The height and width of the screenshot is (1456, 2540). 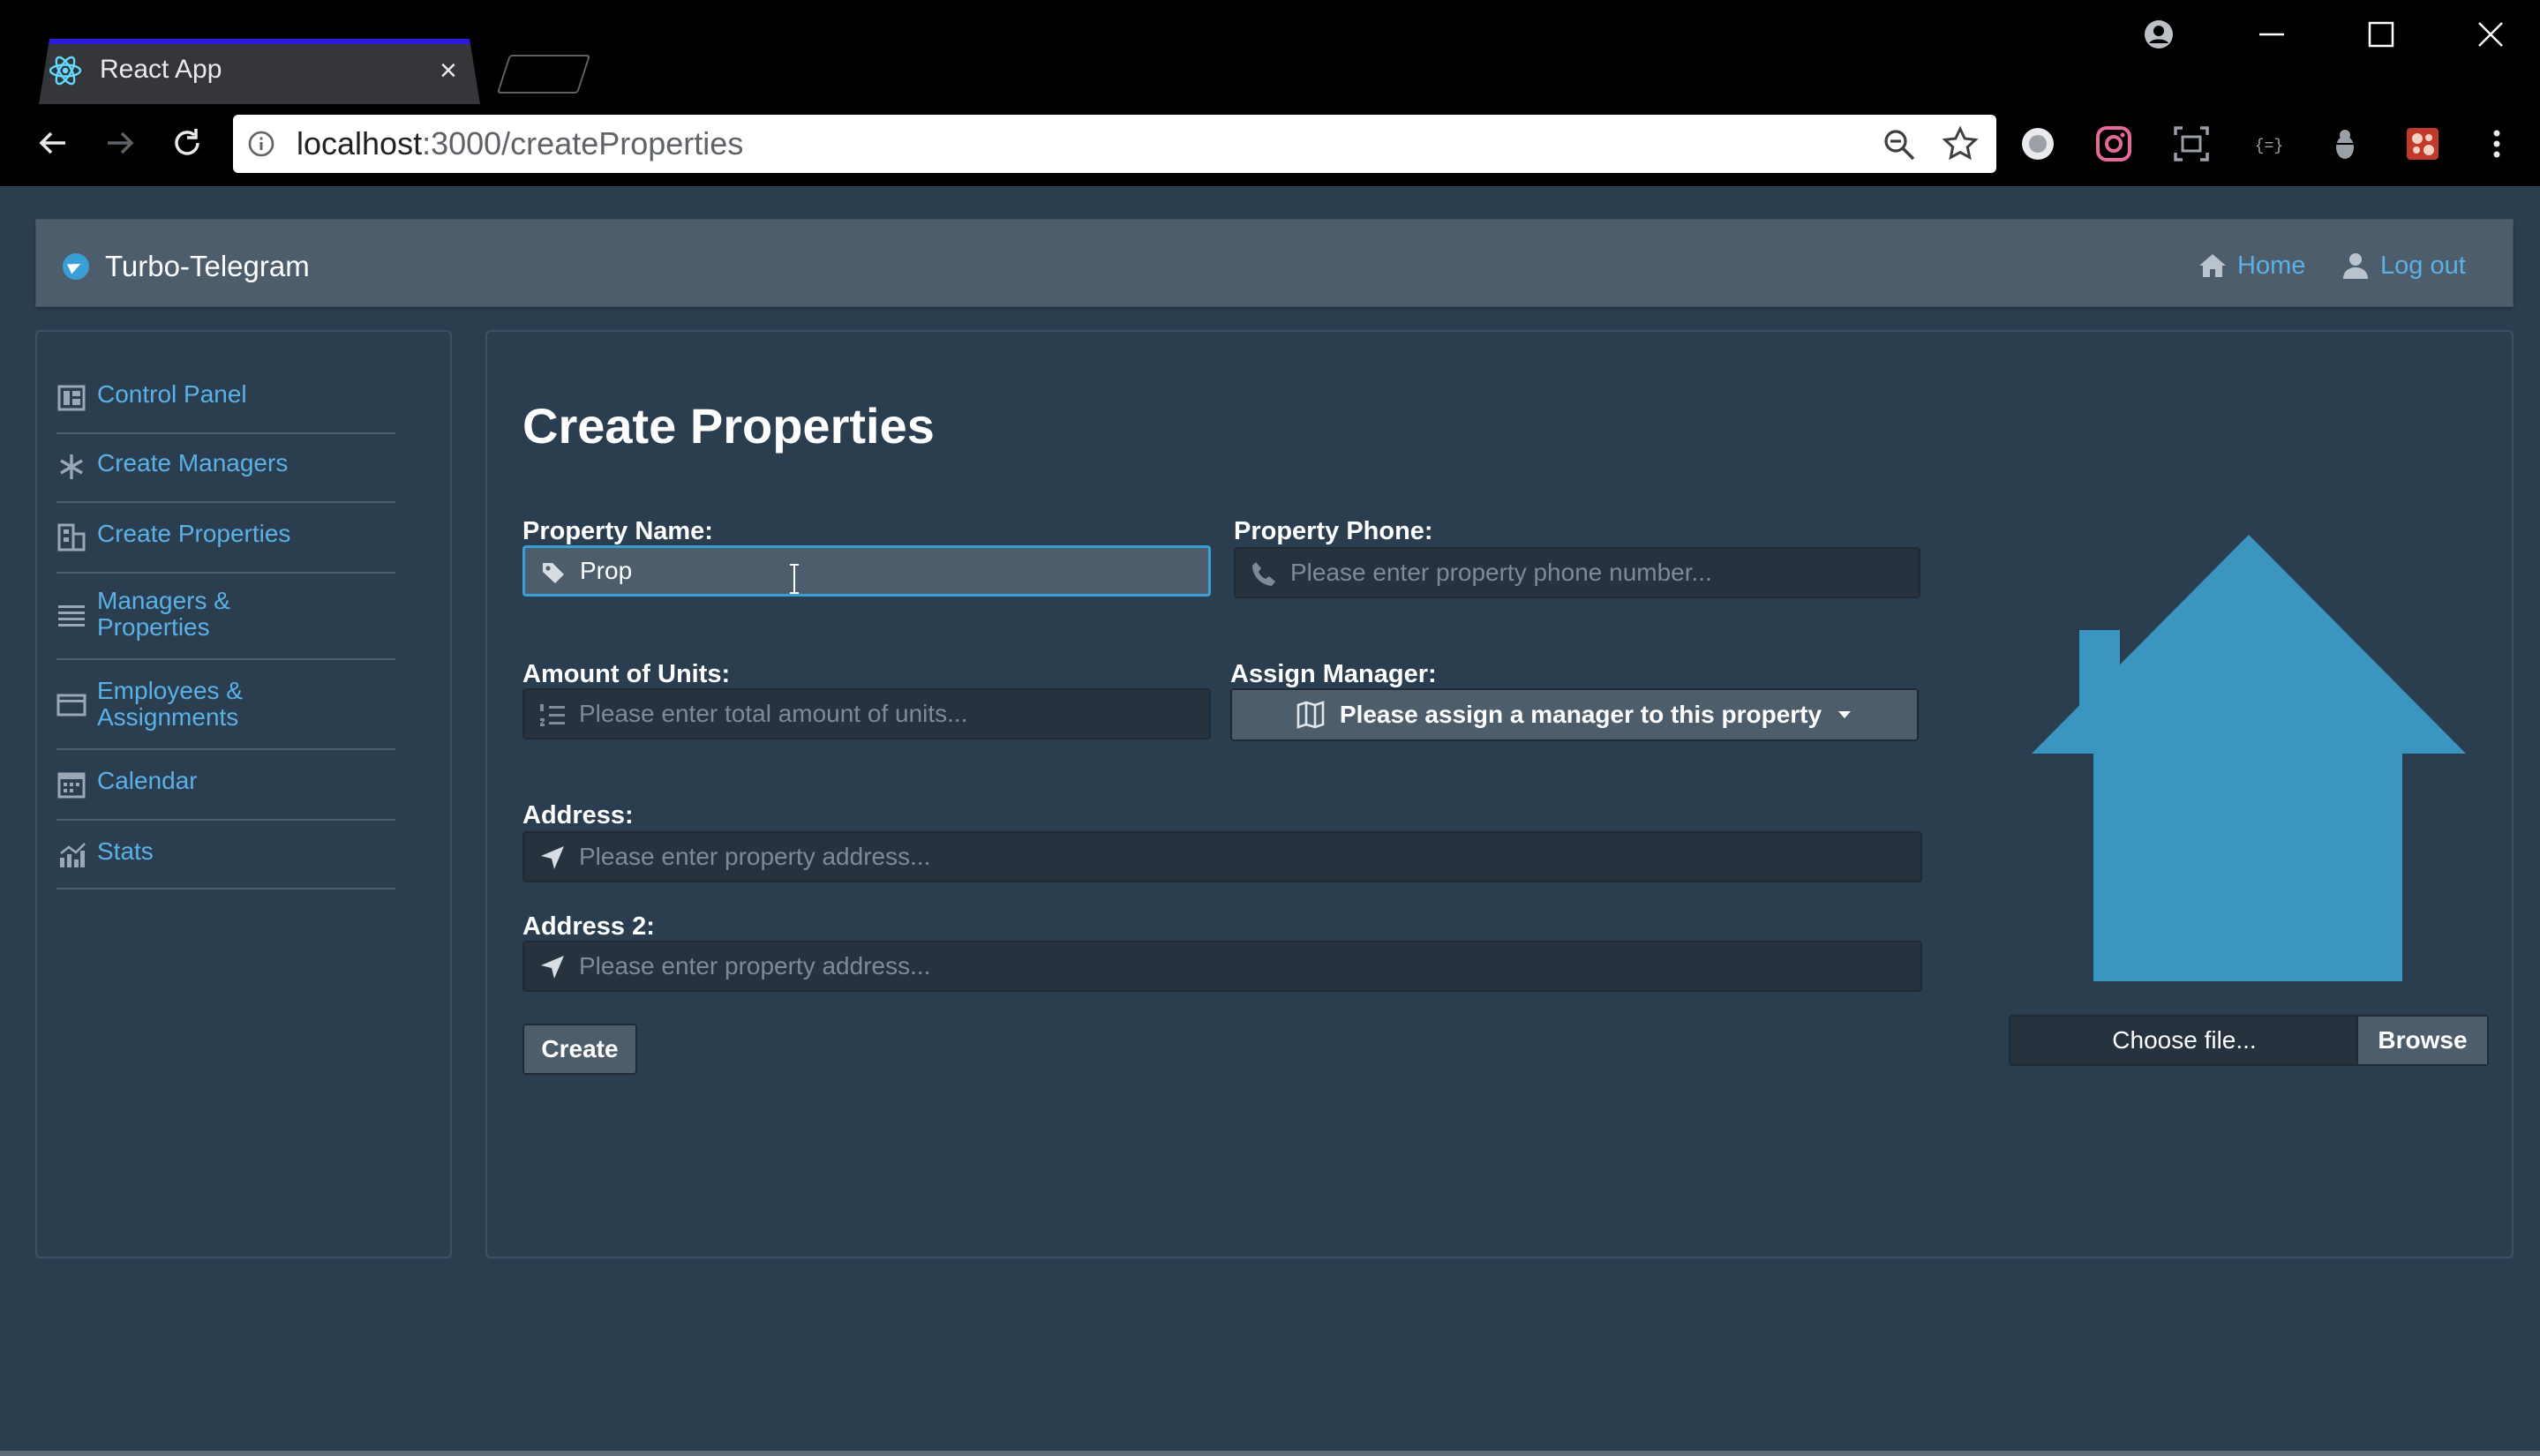 I want to click on screenshot-icon, so click(x=2191, y=144).